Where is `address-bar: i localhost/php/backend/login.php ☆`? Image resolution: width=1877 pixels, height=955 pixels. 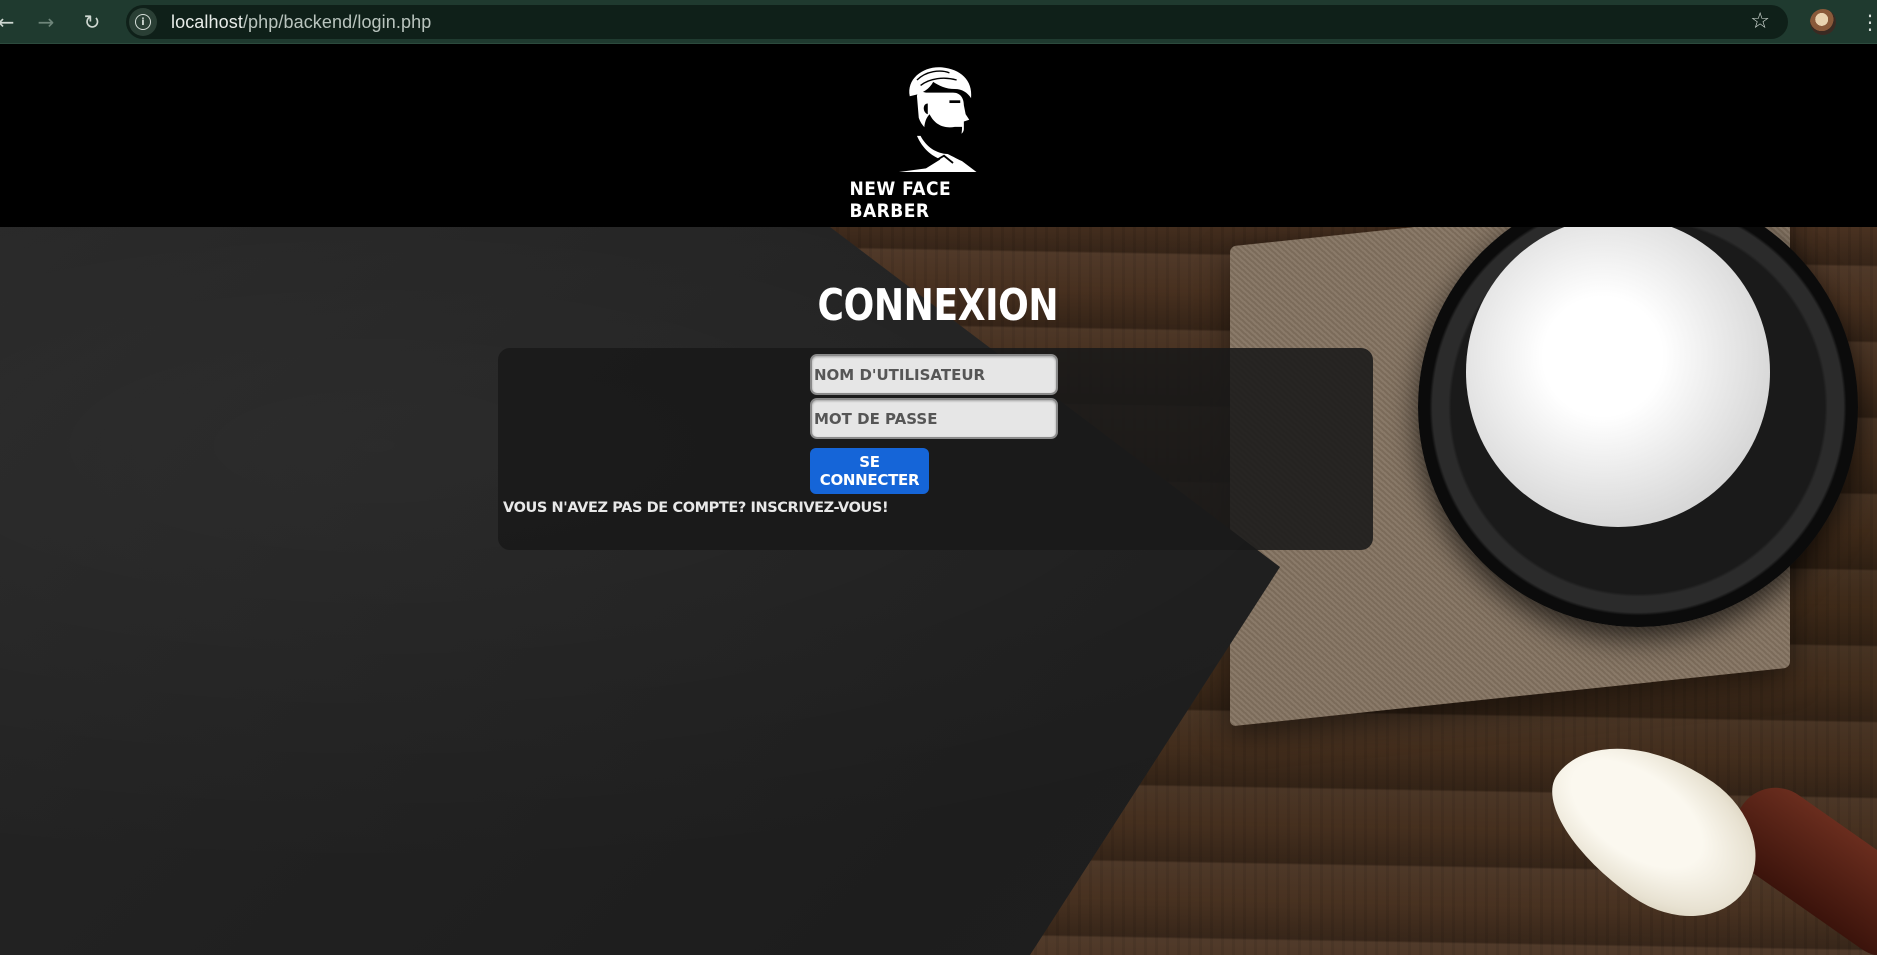 address-bar: i localhost/php/backend/login.php ☆ is located at coordinates (957, 22).